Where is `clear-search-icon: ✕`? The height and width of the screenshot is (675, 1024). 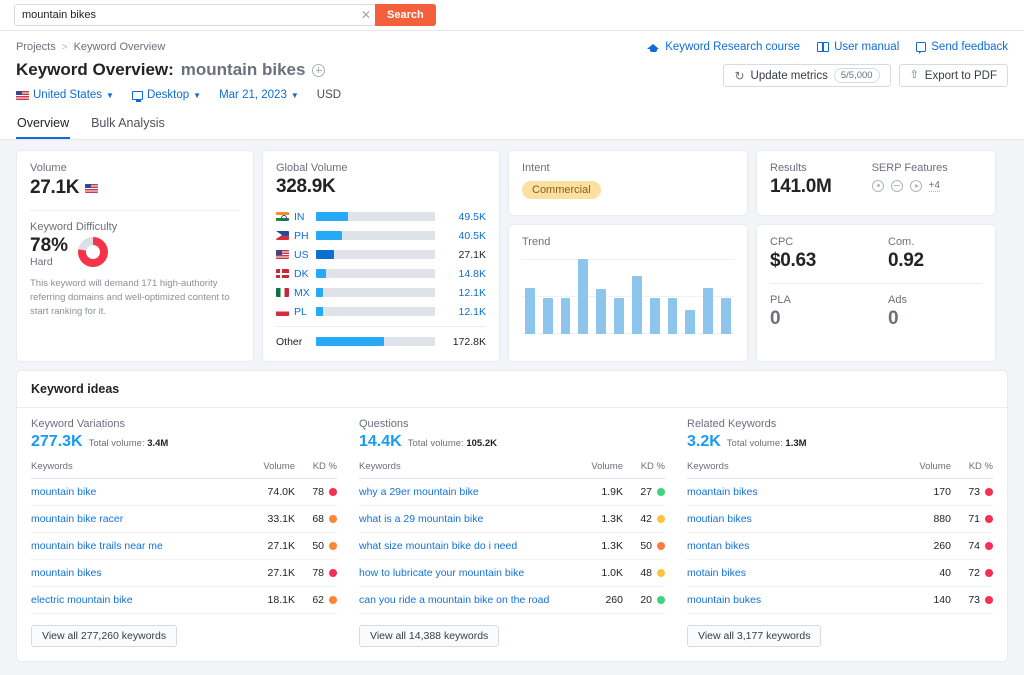
clear-search-icon: ✕ is located at coordinates (366, 15).